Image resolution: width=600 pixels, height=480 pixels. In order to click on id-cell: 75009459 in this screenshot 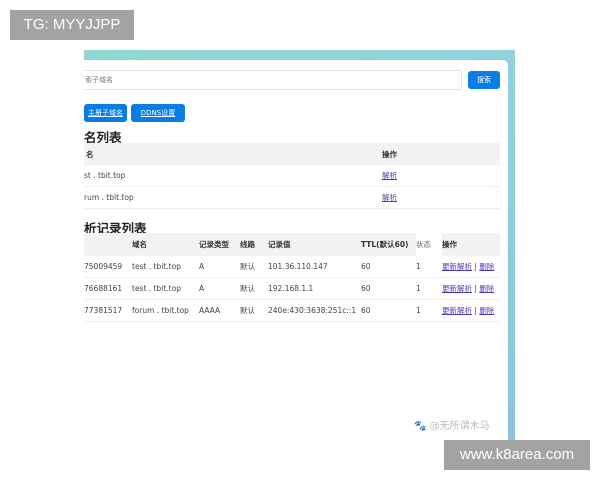, I will do `click(108, 267)`.